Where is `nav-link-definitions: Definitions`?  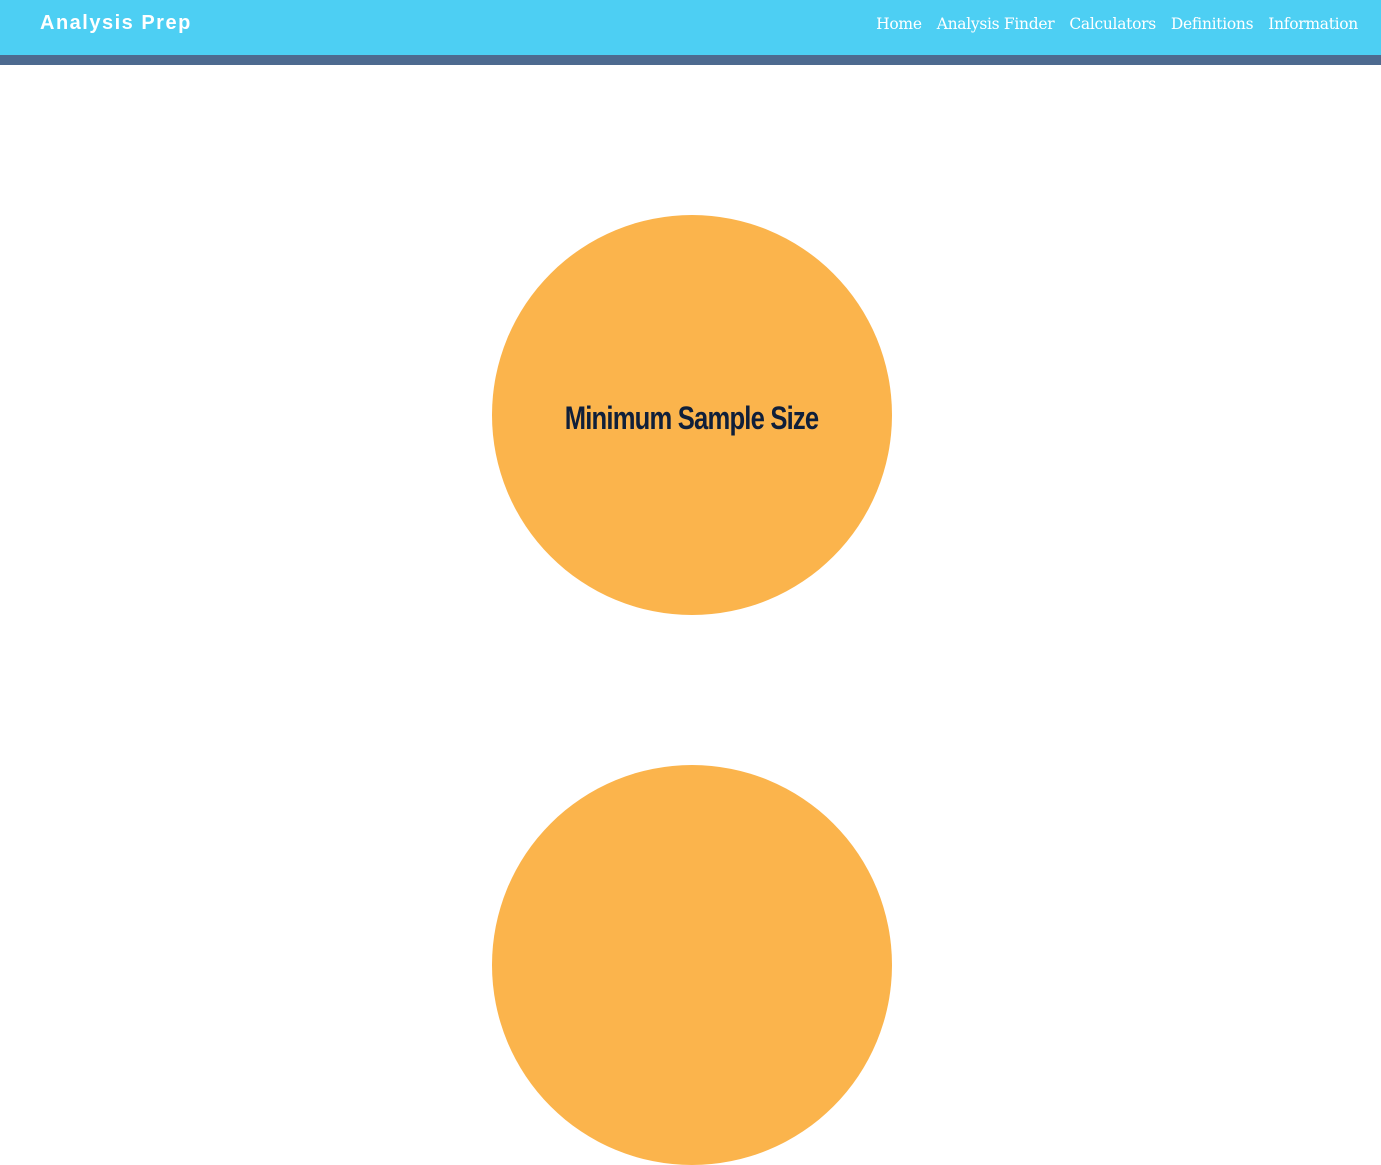 nav-link-definitions: Definitions is located at coordinates (1212, 24).